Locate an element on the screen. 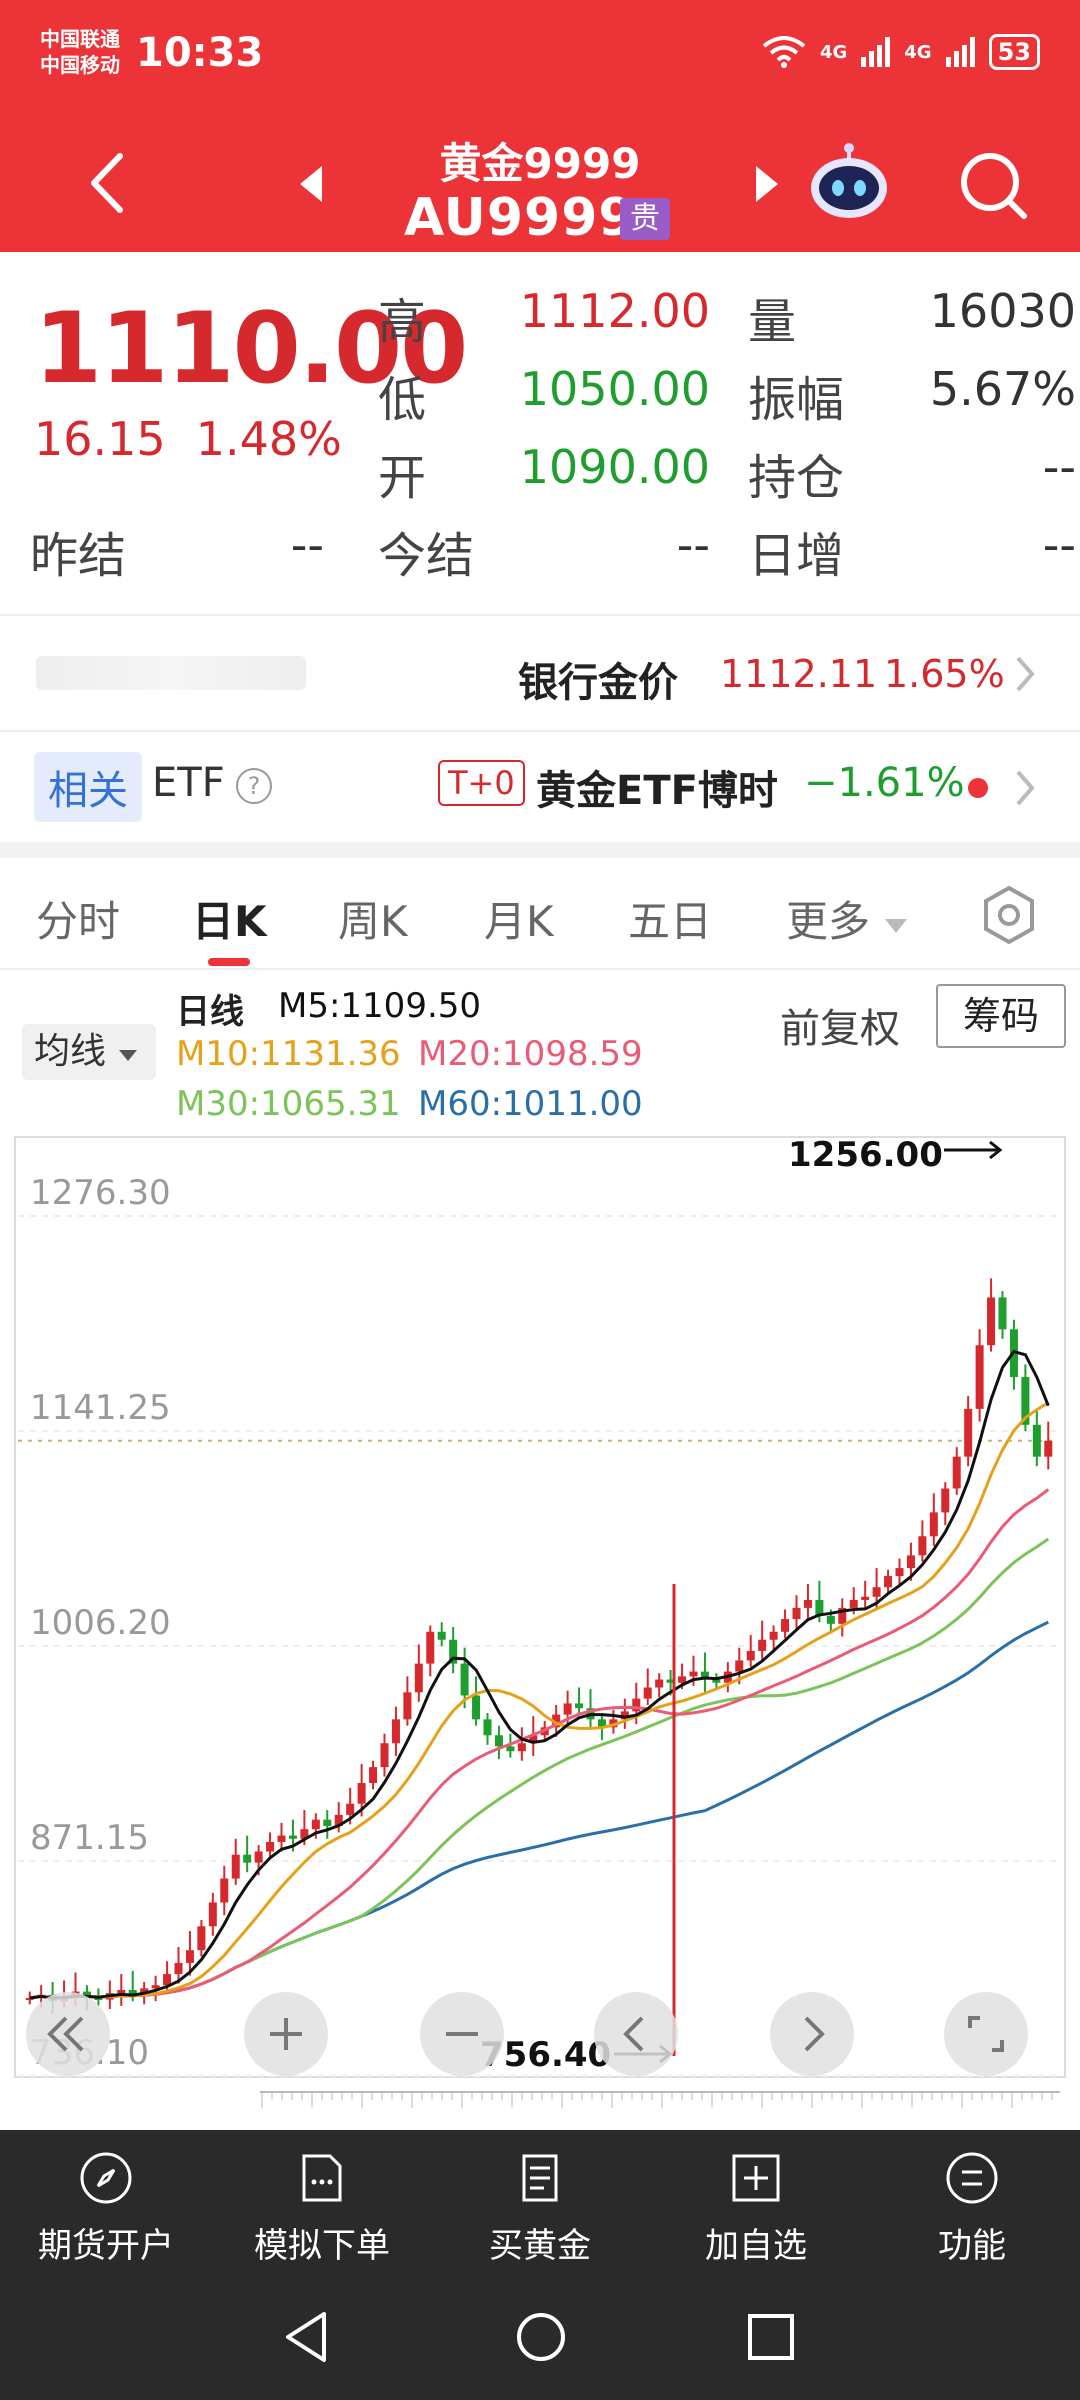  futures-account-button: 期货开户 is located at coordinates (106, 2208).